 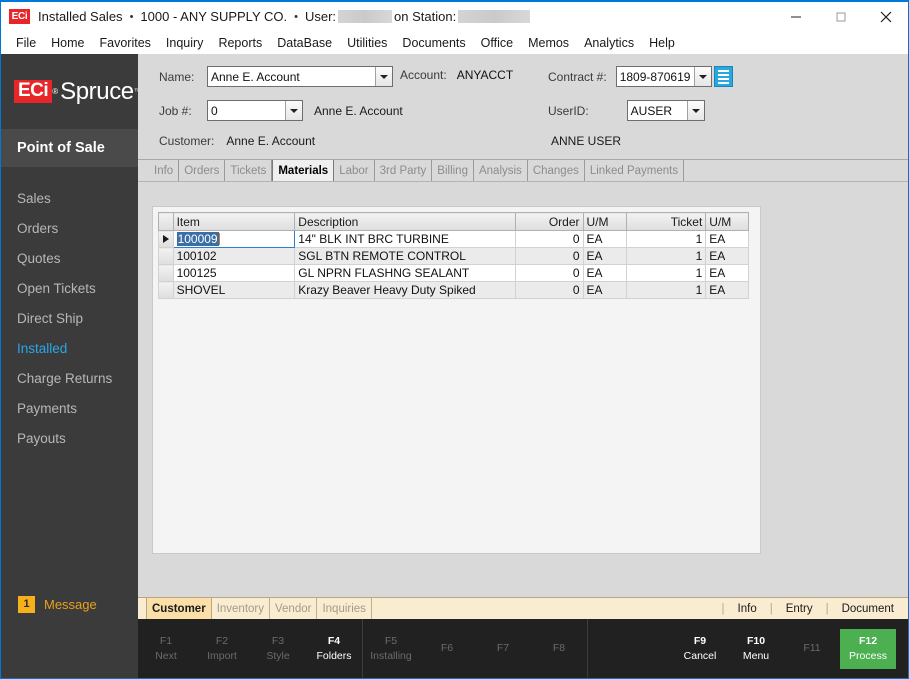 I want to click on sidebar-item-payouts: Payouts, so click(x=69, y=438).